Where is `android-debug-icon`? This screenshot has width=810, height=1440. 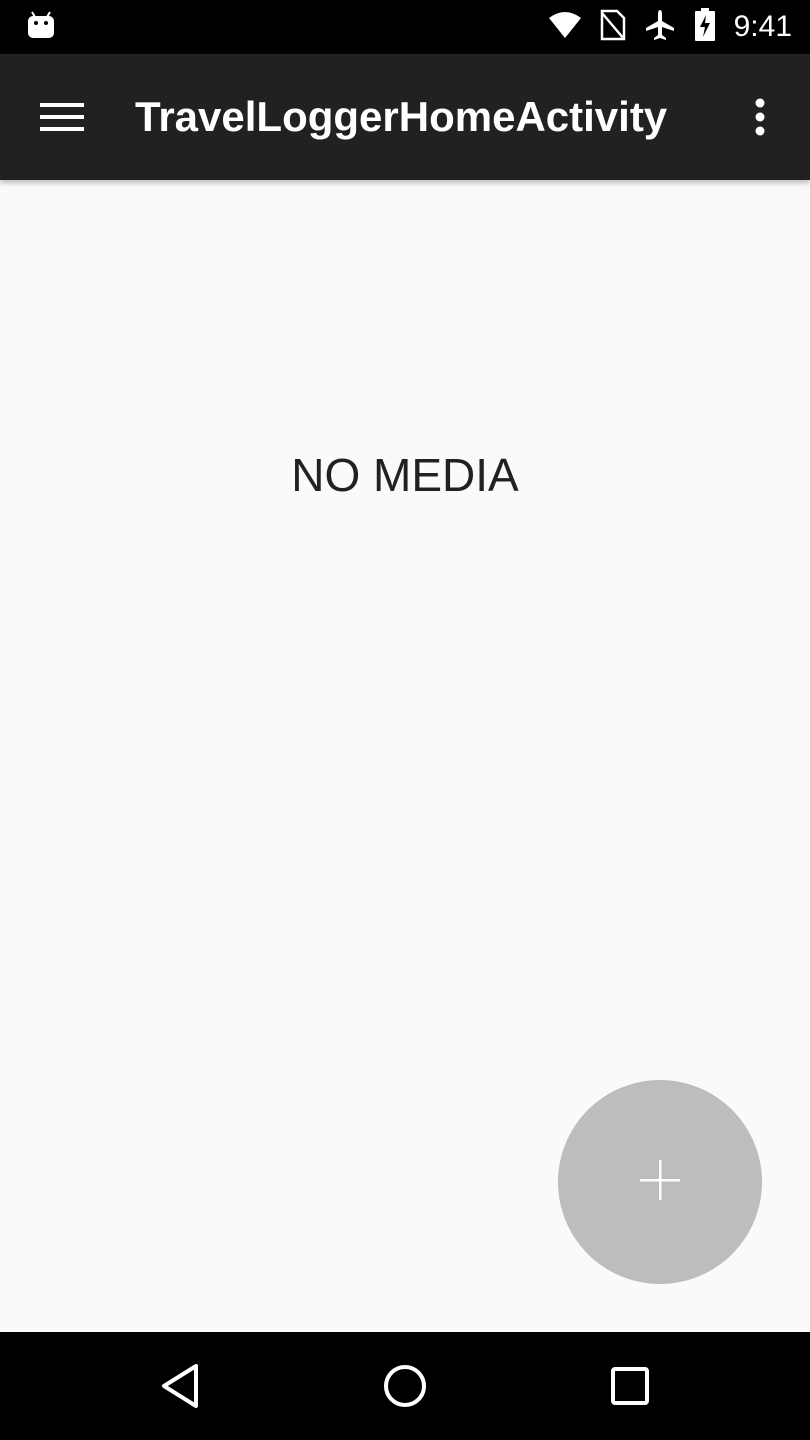
android-debug-icon is located at coordinates (41, 27).